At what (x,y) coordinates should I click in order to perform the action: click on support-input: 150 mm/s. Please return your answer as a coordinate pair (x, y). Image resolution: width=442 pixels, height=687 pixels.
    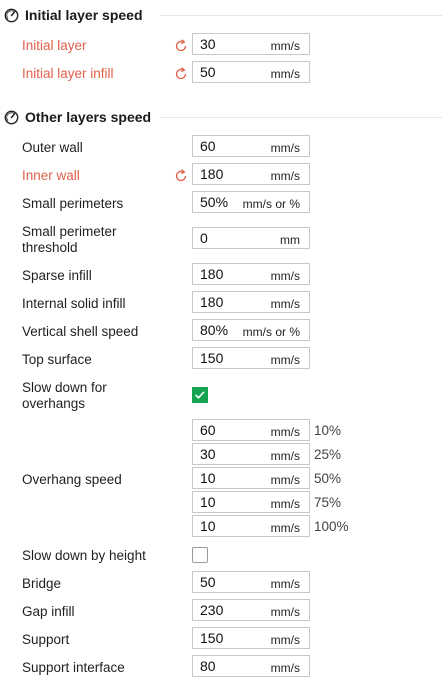
    Looking at the image, I should click on (251, 638).